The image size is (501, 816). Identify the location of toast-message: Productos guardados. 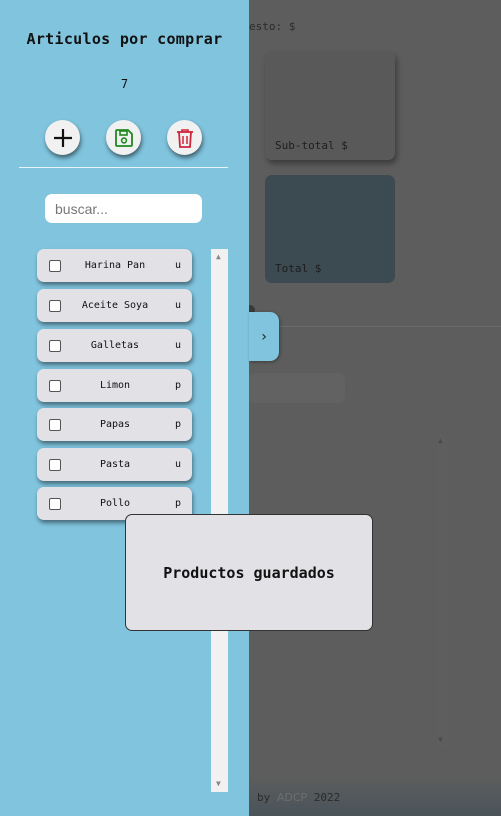
(249, 572).